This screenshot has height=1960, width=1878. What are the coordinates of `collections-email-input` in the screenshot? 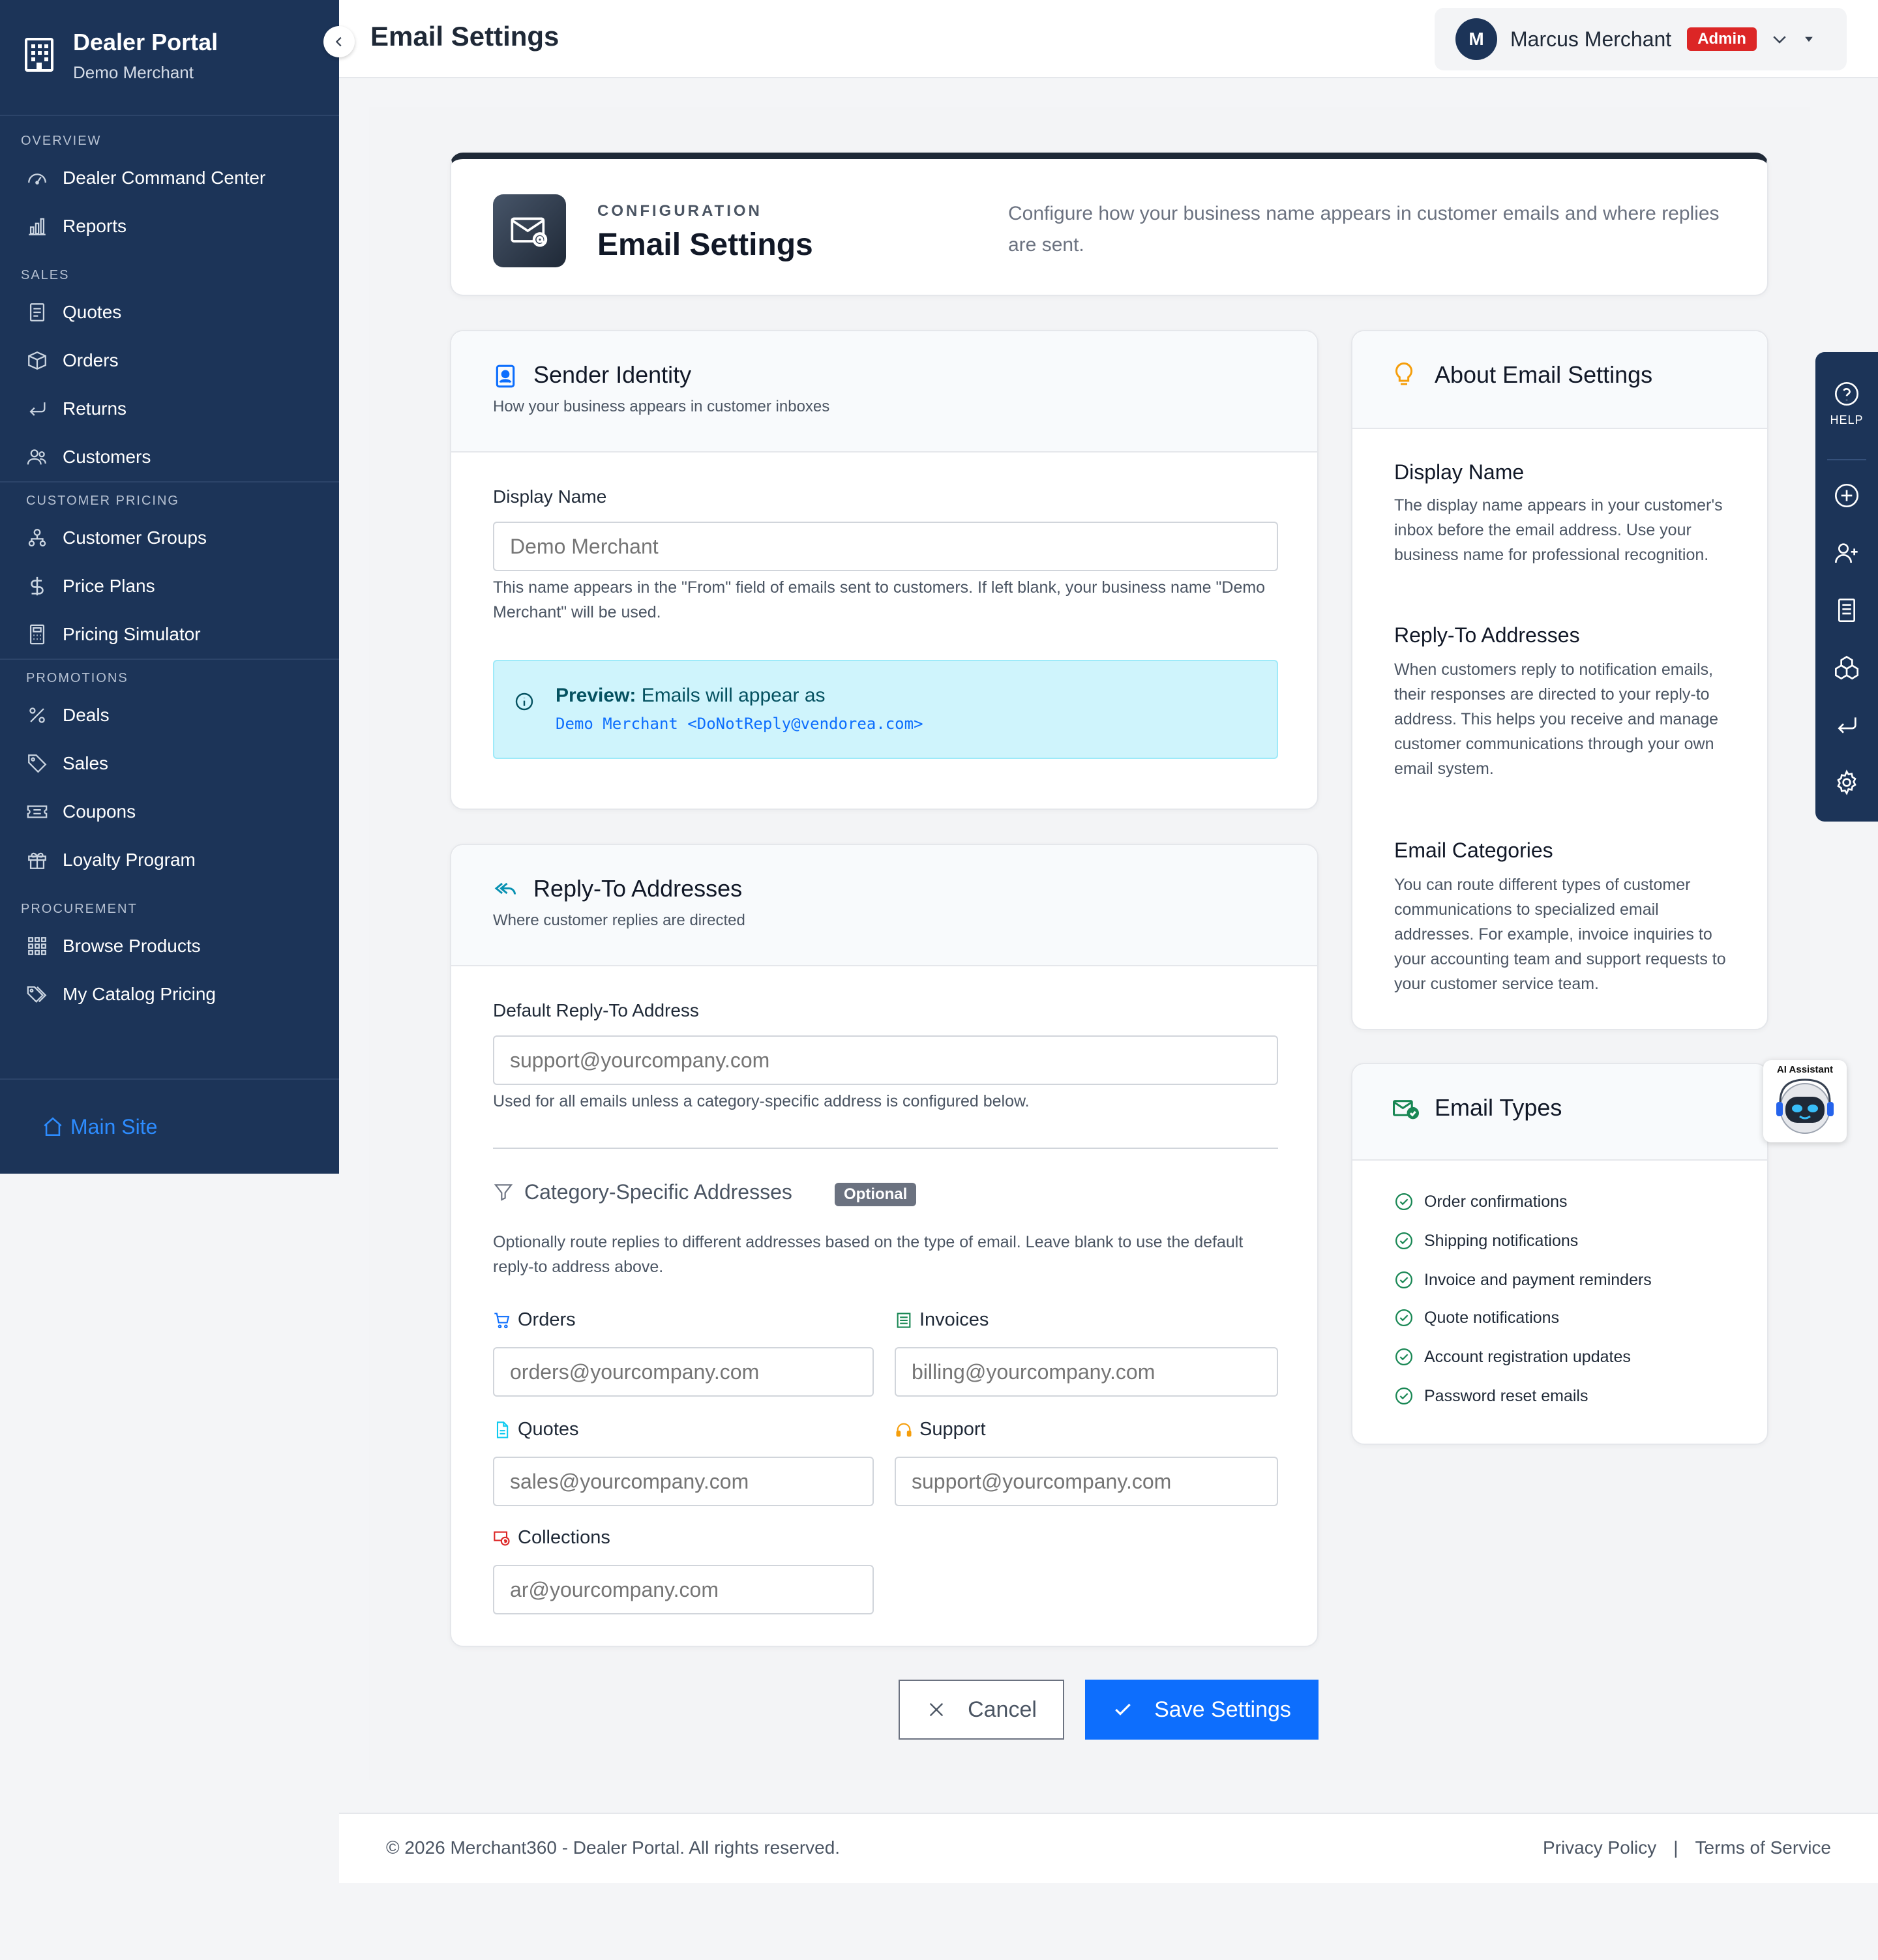 It's located at (683, 1590).